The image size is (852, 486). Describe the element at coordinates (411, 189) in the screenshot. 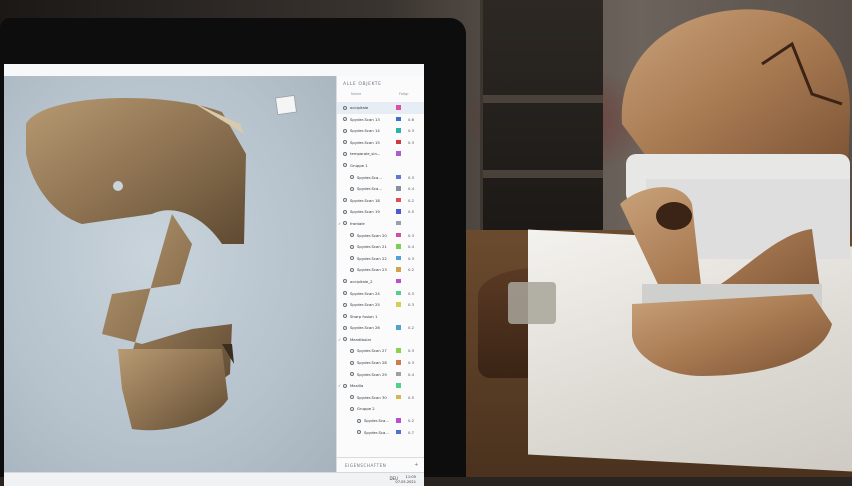

I see `layer-value: 0.4` at that location.